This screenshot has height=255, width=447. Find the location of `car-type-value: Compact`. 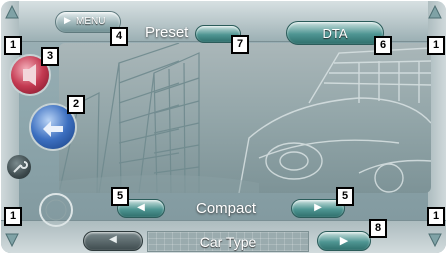

car-type-value: Compact is located at coordinates (226, 208).